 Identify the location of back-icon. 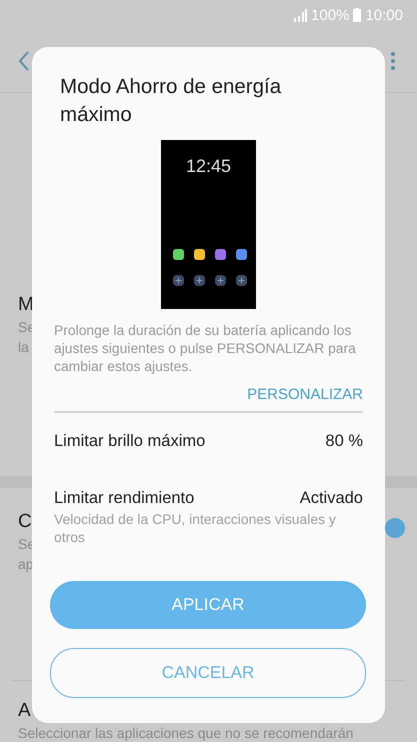
(24, 61).